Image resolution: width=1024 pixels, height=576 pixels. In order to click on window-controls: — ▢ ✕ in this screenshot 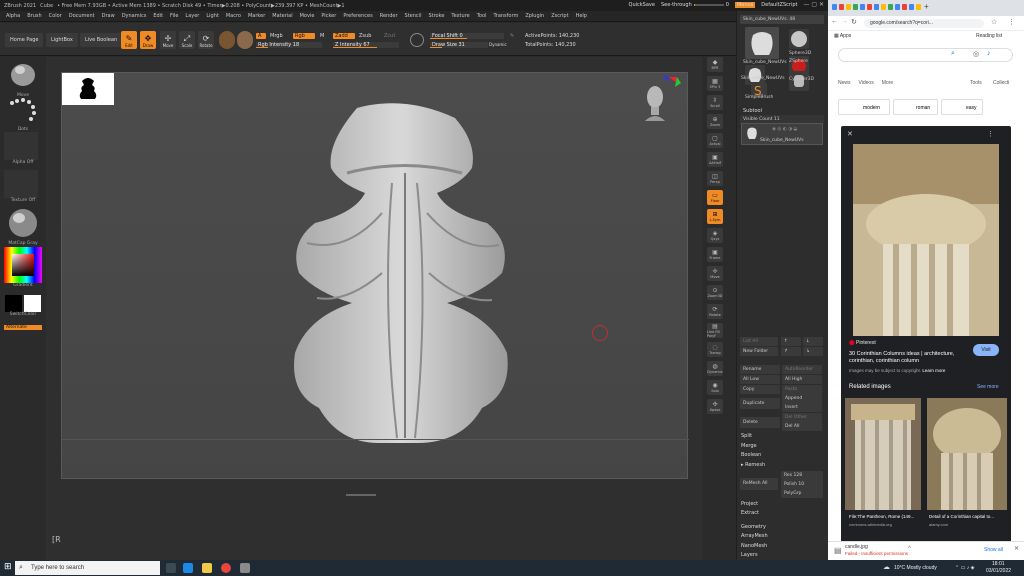, I will do `click(813, 4)`.